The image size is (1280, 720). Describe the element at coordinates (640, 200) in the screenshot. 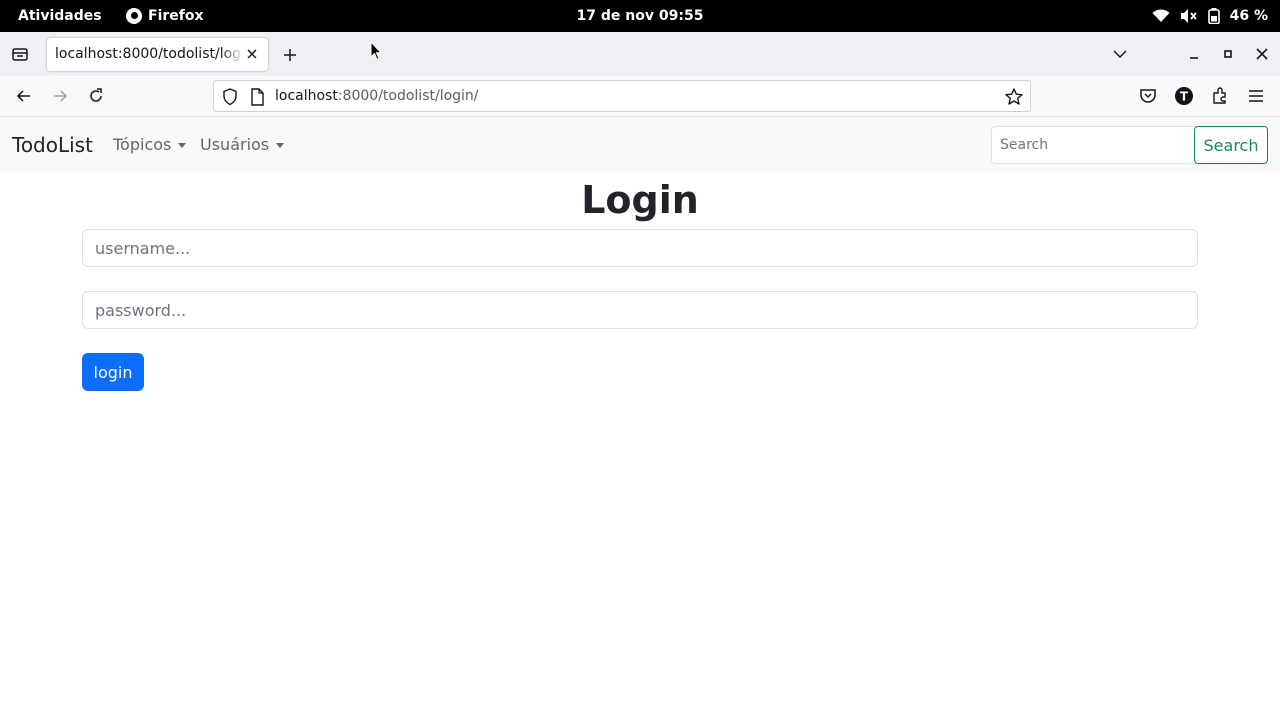

I see `page-title: Login` at that location.